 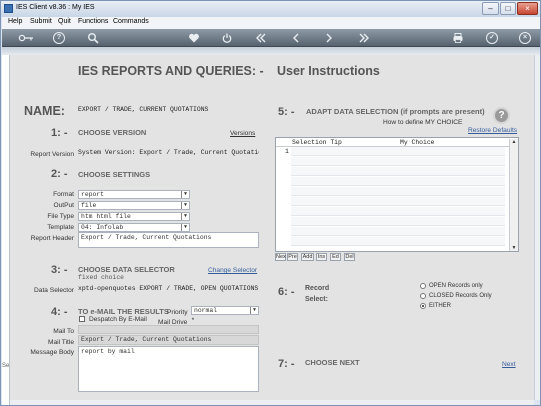 I want to click on template-value: 04: Infolab, so click(x=102, y=227).